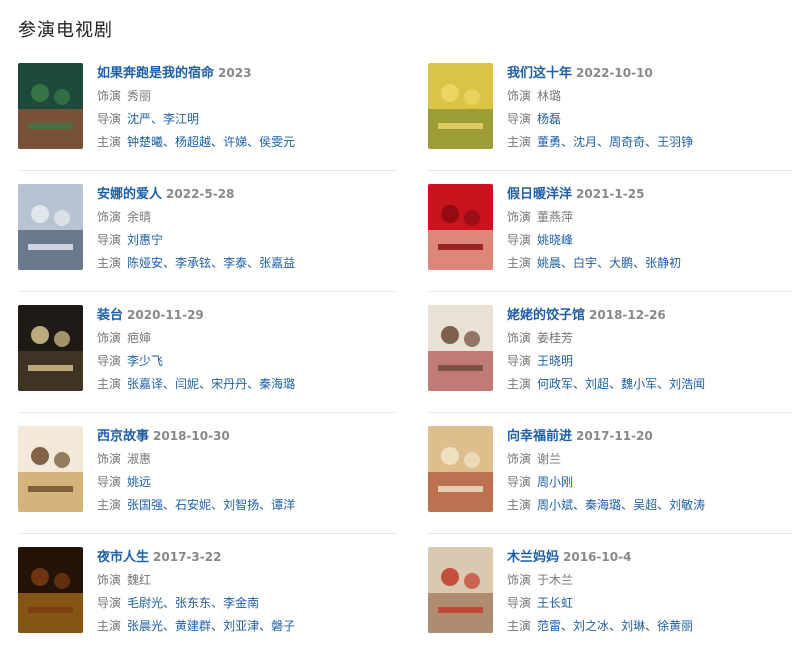 Image resolution: width=792 pixels, height=647 pixels. Describe the element at coordinates (539, 436) in the screenshot. I see `show-title-link: 向幸福前进` at that location.